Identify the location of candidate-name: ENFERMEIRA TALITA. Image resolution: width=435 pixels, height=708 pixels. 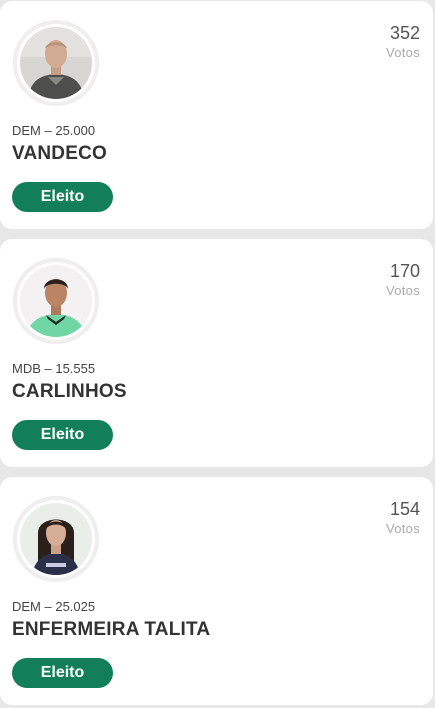
(111, 629).